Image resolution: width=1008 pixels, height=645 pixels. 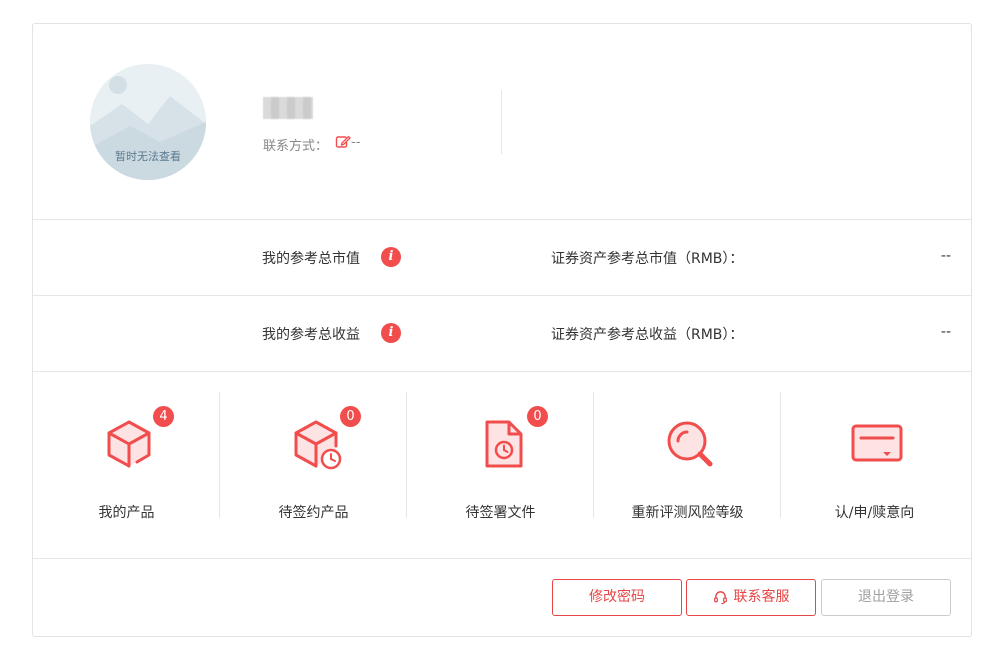 I want to click on feature-pending-sign-documents: 0 待签署文件, so click(x=500, y=456).